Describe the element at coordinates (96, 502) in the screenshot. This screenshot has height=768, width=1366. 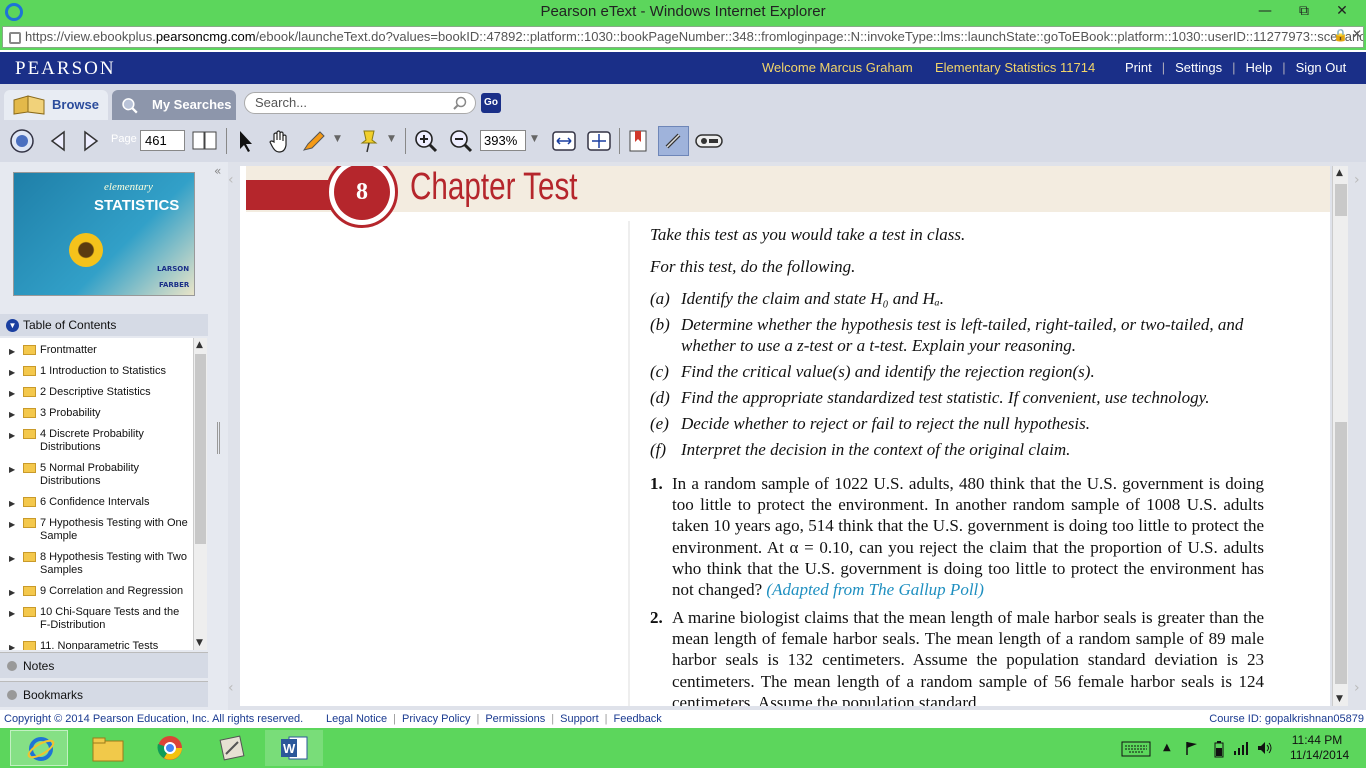
I see `toc-item: ▶ 6 Confidence Intervals` at that location.